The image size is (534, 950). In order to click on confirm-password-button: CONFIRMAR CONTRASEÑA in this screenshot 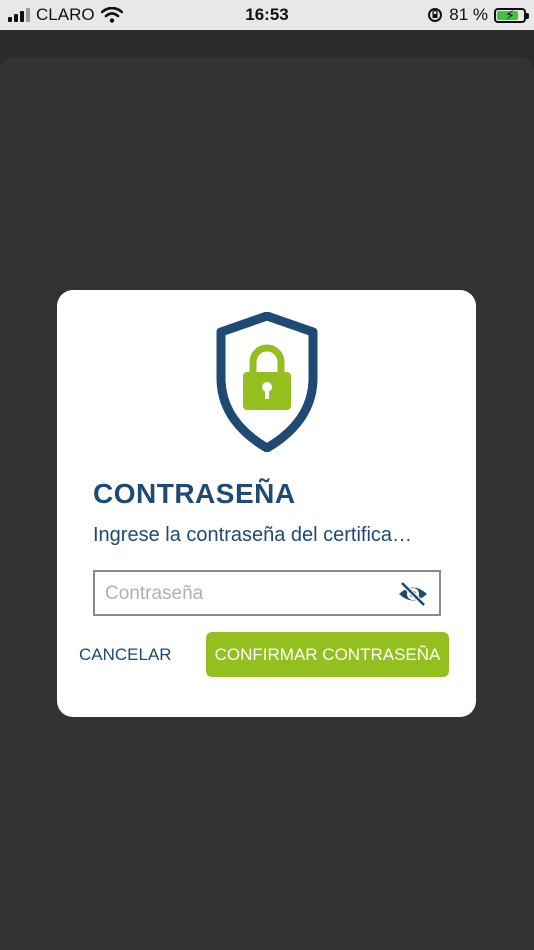, I will do `click(327, 654)`.